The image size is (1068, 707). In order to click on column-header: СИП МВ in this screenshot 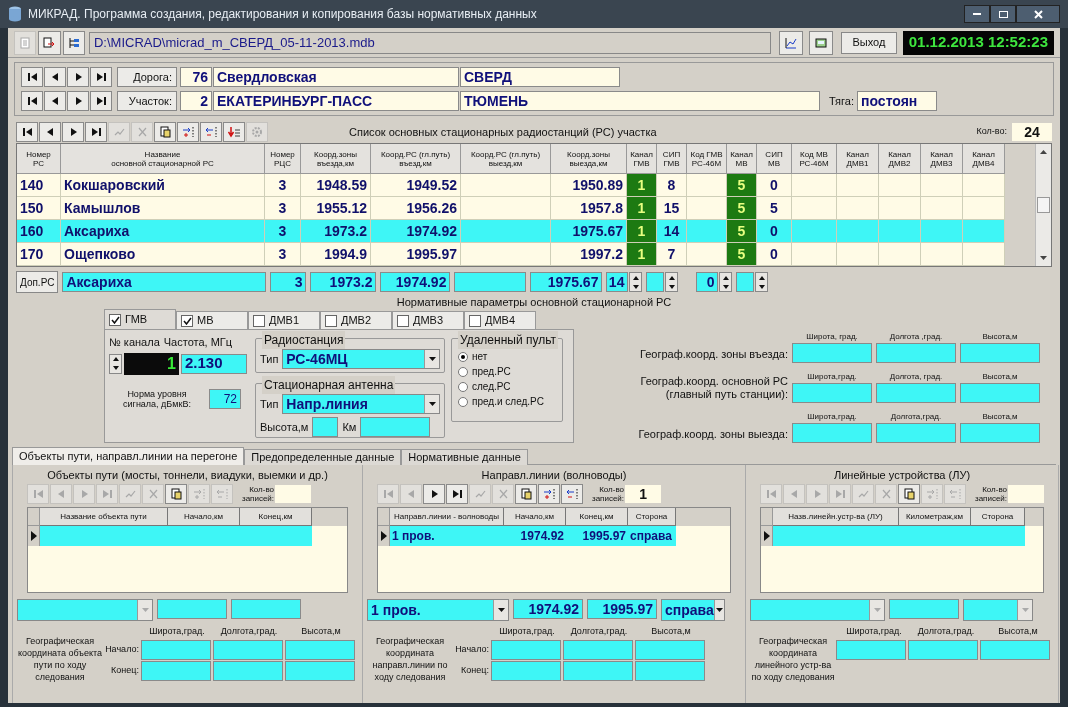, I will do `click(774, 159)`.